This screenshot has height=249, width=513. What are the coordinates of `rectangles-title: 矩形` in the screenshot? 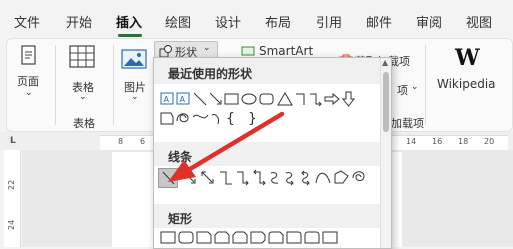 It's located at (180, 219).